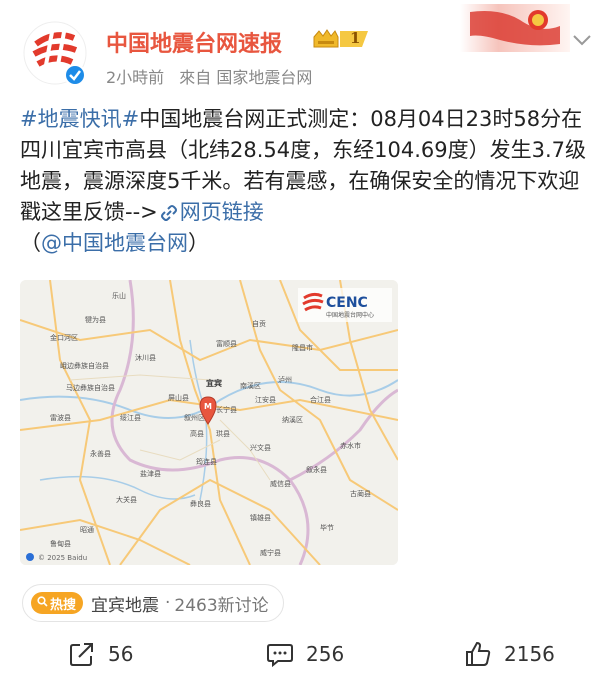 The height and width of the screenshot is (695, 612). What do you see at coordinates (355, 38) in the screenshot?
I see `level-number: 1` at bounding box center [355, 38].